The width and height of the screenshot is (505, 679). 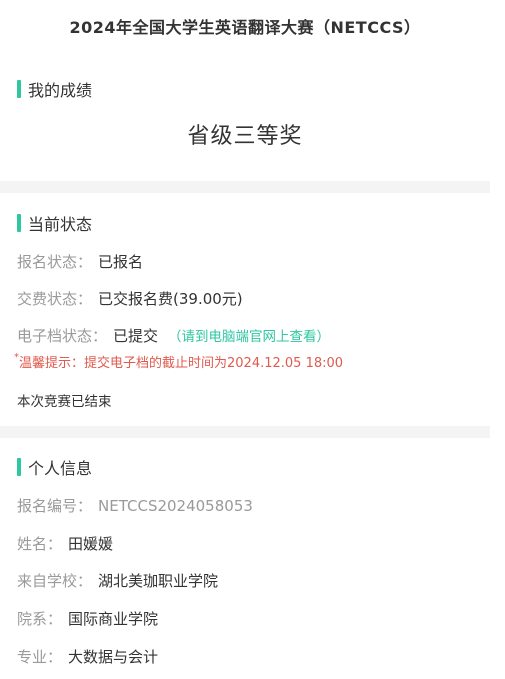 I want to click on efile-status-row: 电子档状态： 已提交 （请到电脑端官网上查看）, so click(x=173, y=335).